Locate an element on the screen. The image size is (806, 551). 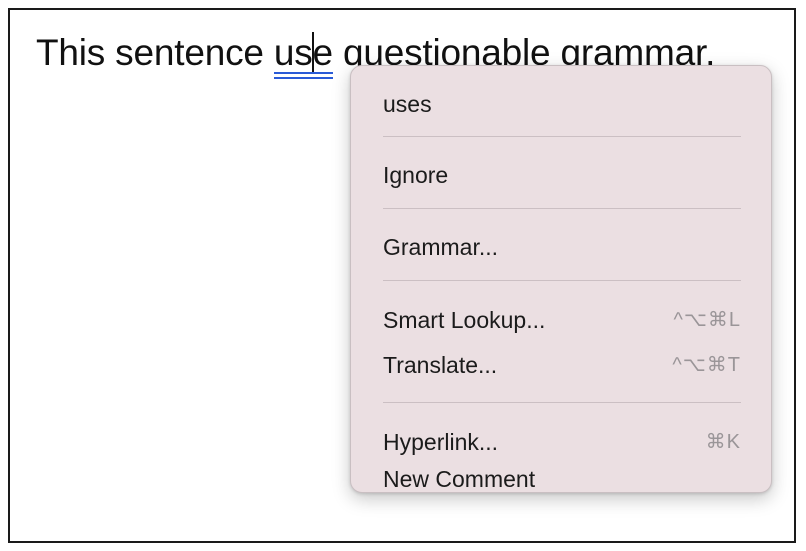
suggestion-label: uses is located at coordinates (407, 104).